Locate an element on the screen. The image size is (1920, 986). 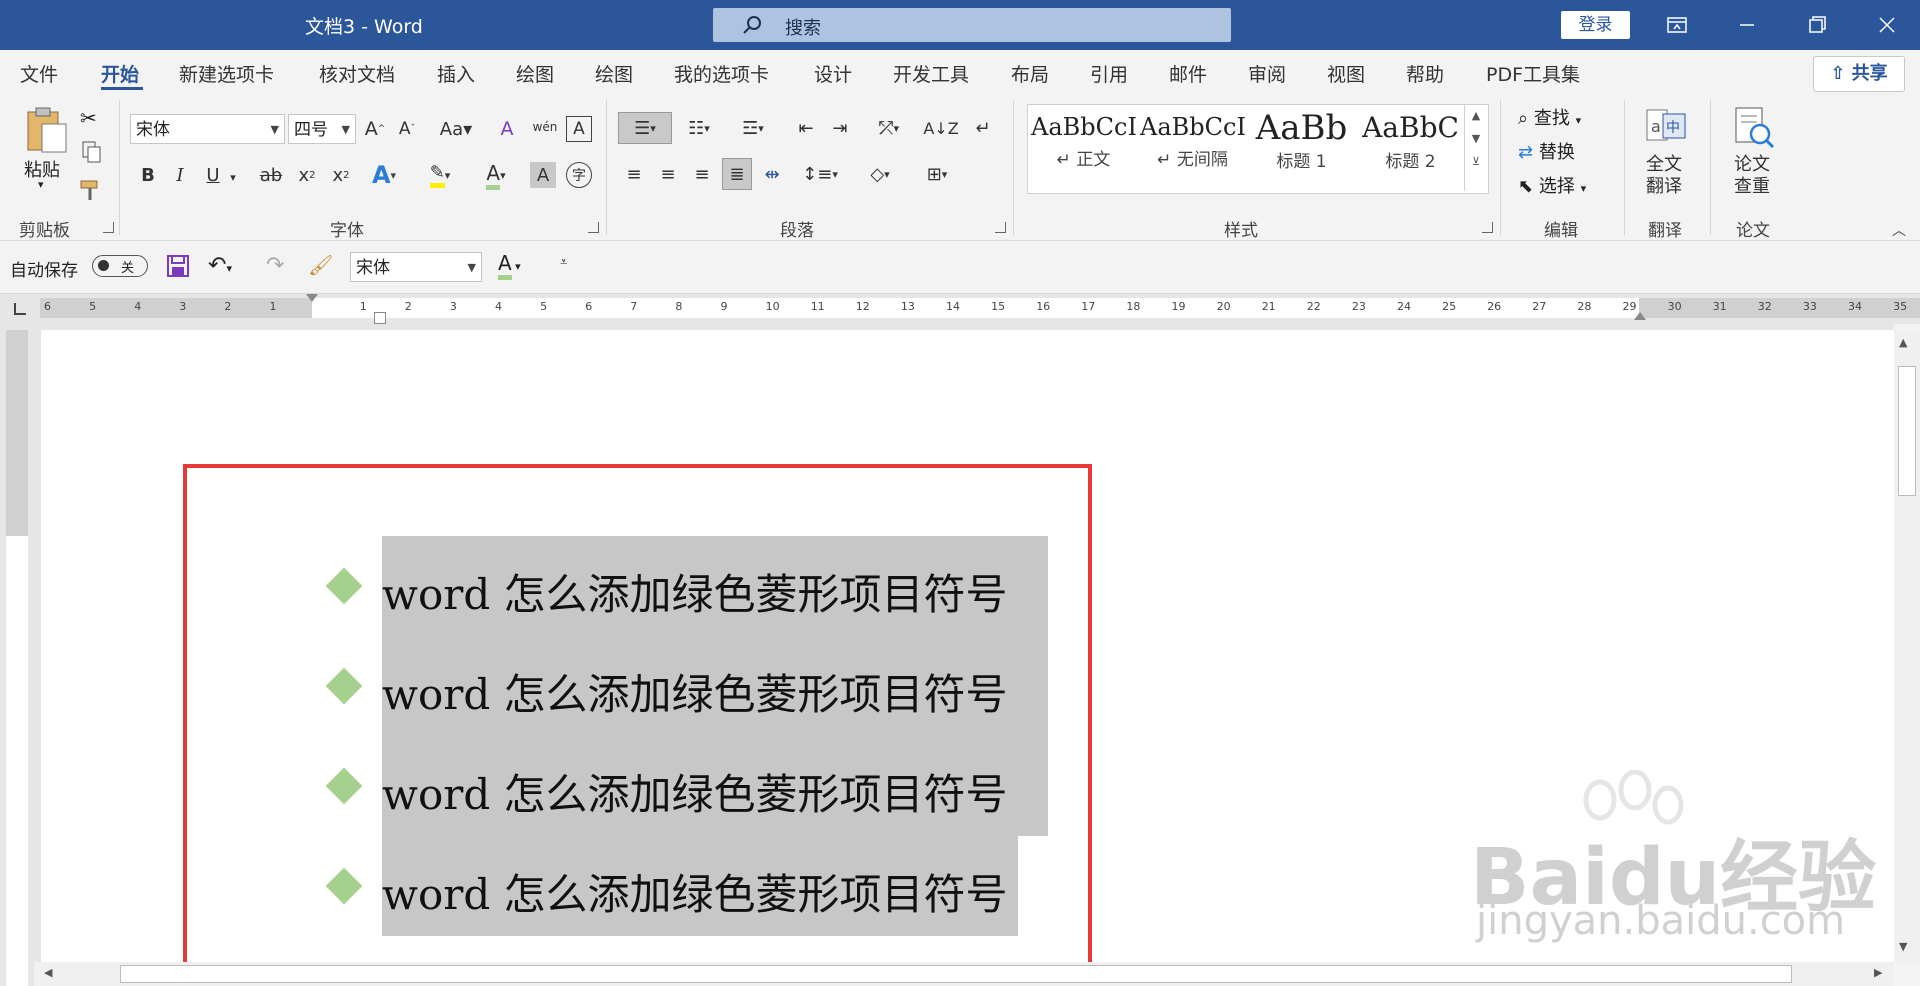
strikethrough-icon: ab is located at coordinates (271, 175).